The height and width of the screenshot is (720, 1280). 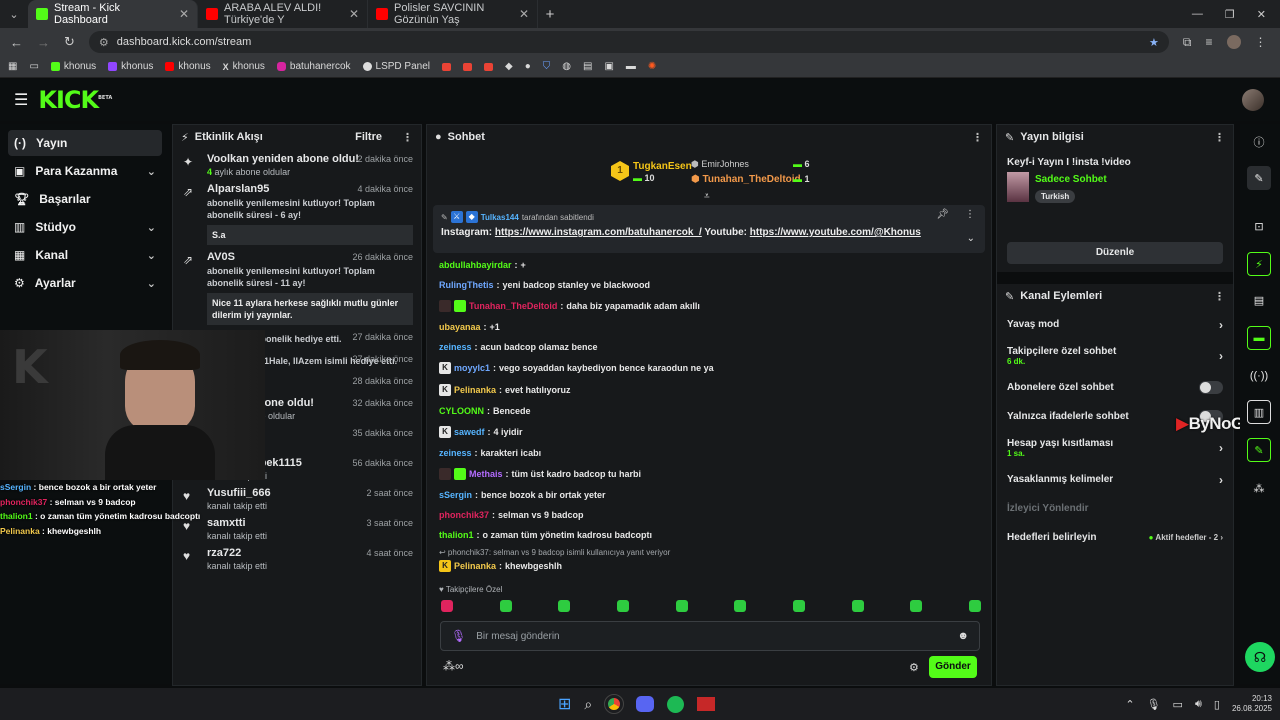 What do you see at coordinates (746, 179) in the screenshot?
I see `leader-3: ⬢ Tunahan_TheDeltoid` at bounding box center [746, 179].